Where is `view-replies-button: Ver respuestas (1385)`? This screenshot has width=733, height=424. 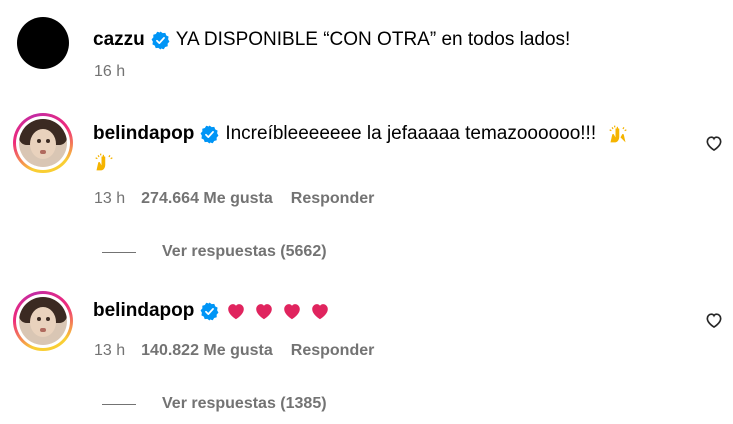 view-replies-button: Ver respuestas (1385) is located at coordinates (214, 404).